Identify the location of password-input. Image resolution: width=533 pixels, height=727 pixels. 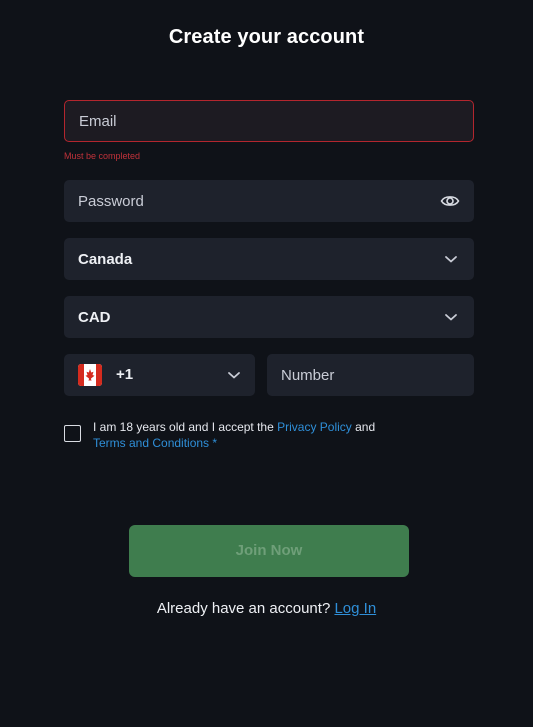
(269, 201).